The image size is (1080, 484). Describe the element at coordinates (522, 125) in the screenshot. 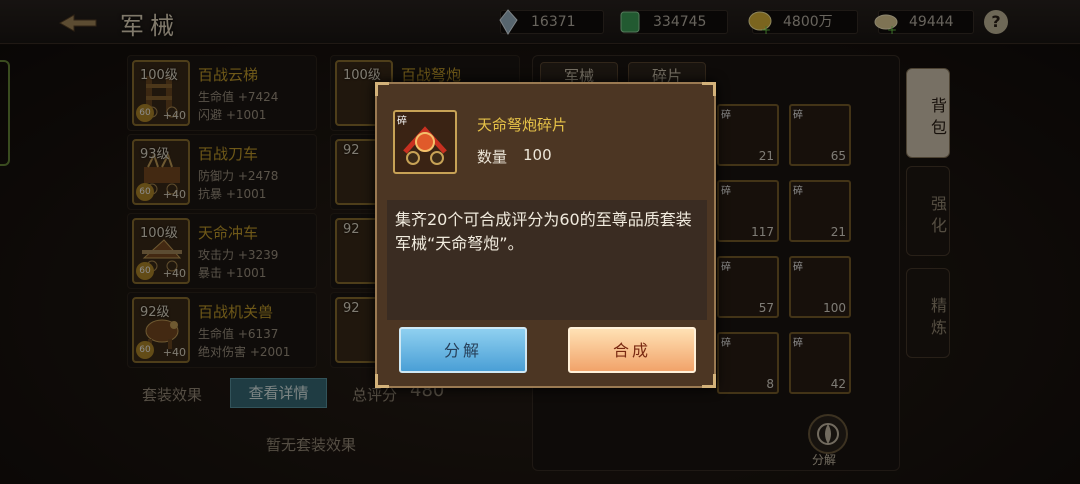

I see `fragment-name: 天命弩炮碎片` at that location.